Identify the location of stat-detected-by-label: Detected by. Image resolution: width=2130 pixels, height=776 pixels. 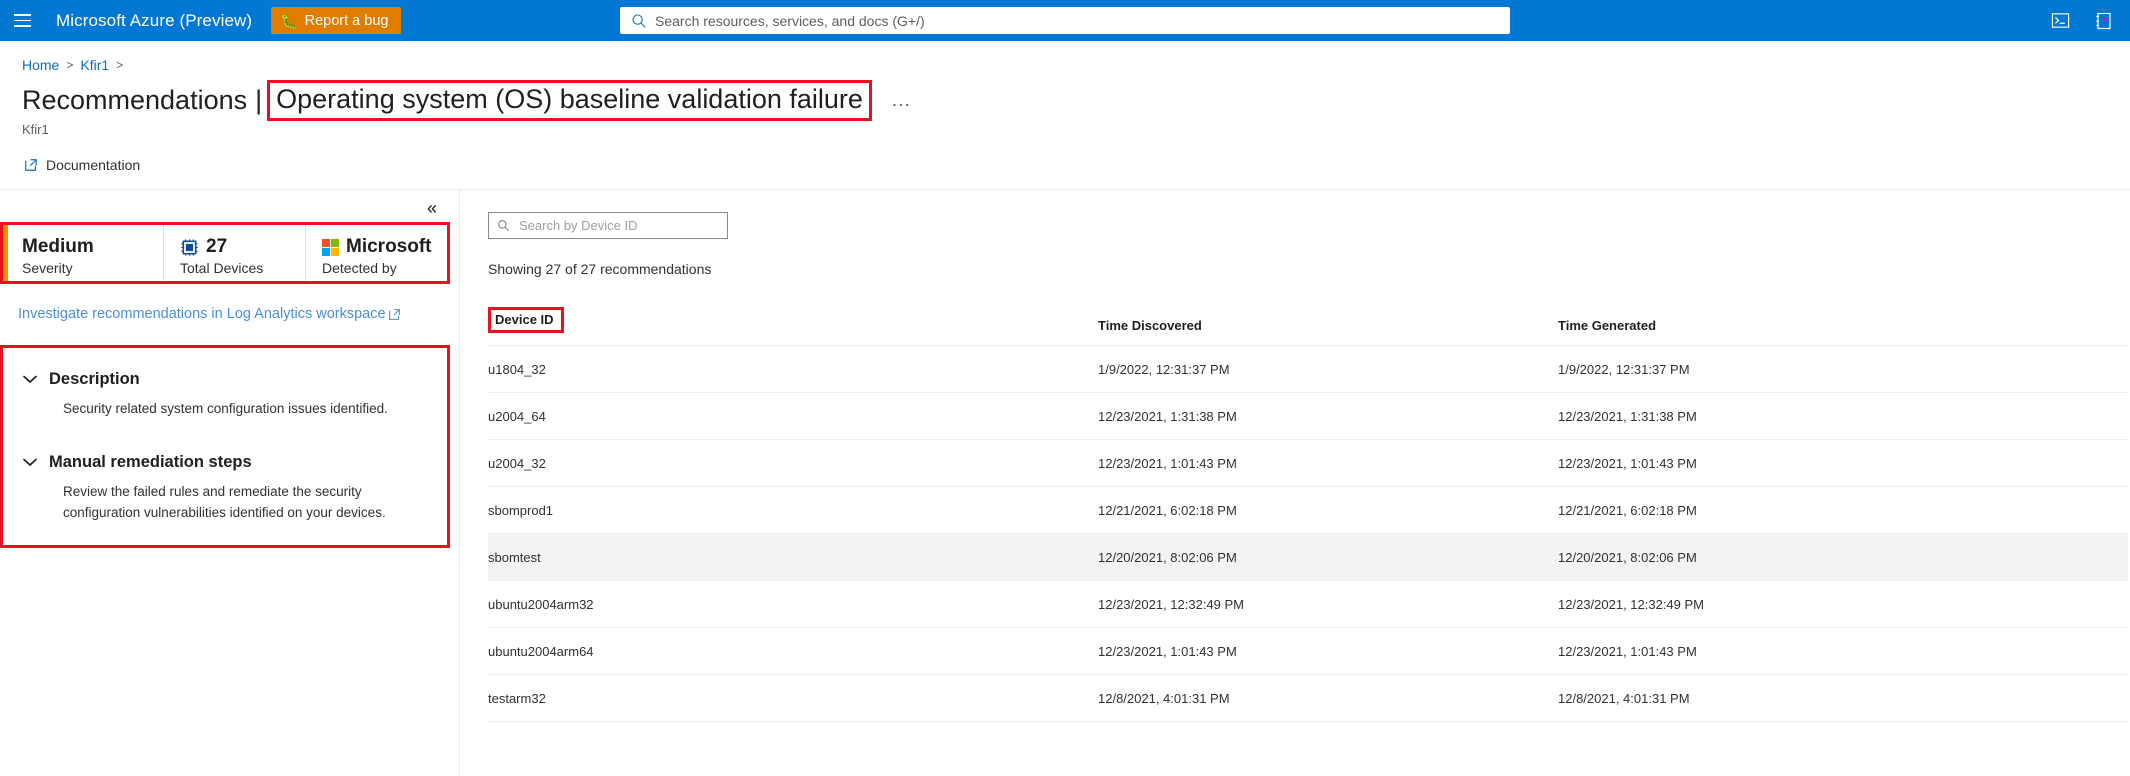
(359, 267).